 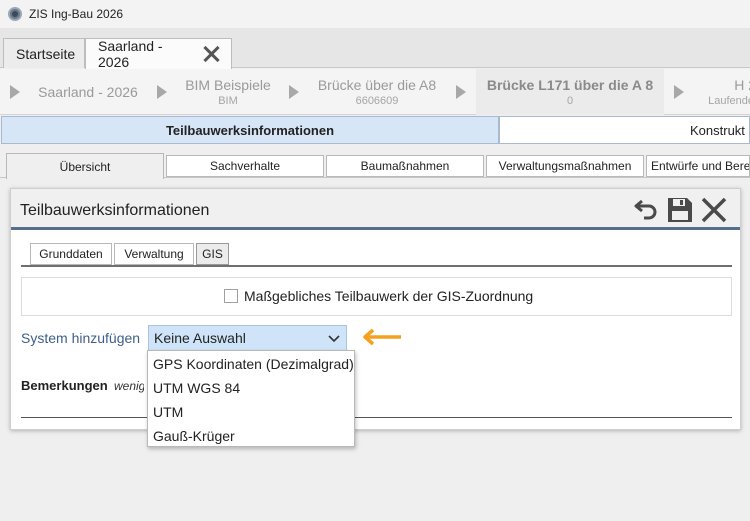 I want to click on doc-tab-label: Startseite, so click(x=46, y=53).